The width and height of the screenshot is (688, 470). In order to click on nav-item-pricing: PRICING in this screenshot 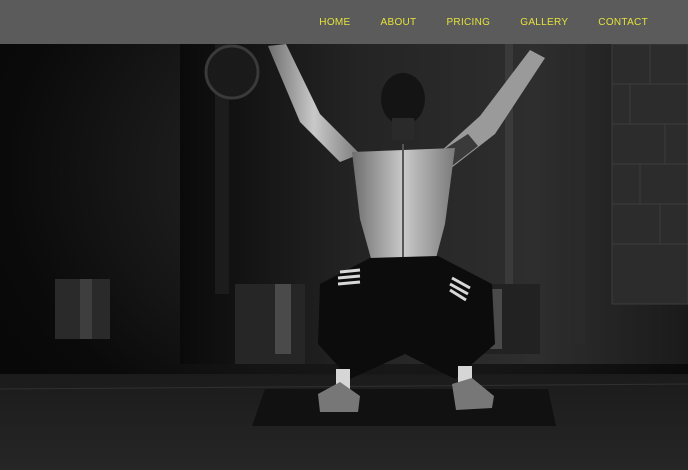, I will do `click(468, 22)`.